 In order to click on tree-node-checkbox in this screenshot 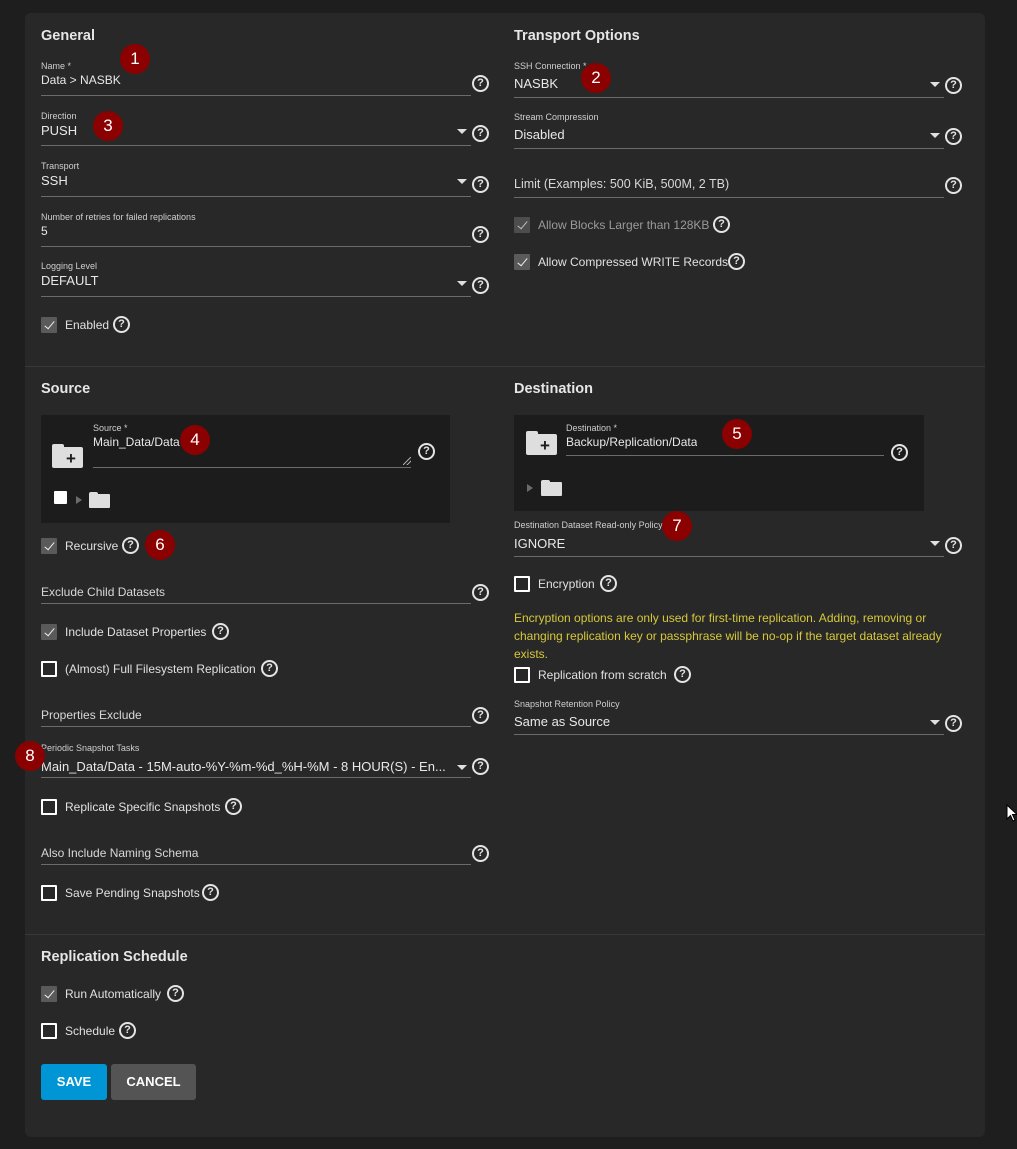, I will do `click(60, 497)`.